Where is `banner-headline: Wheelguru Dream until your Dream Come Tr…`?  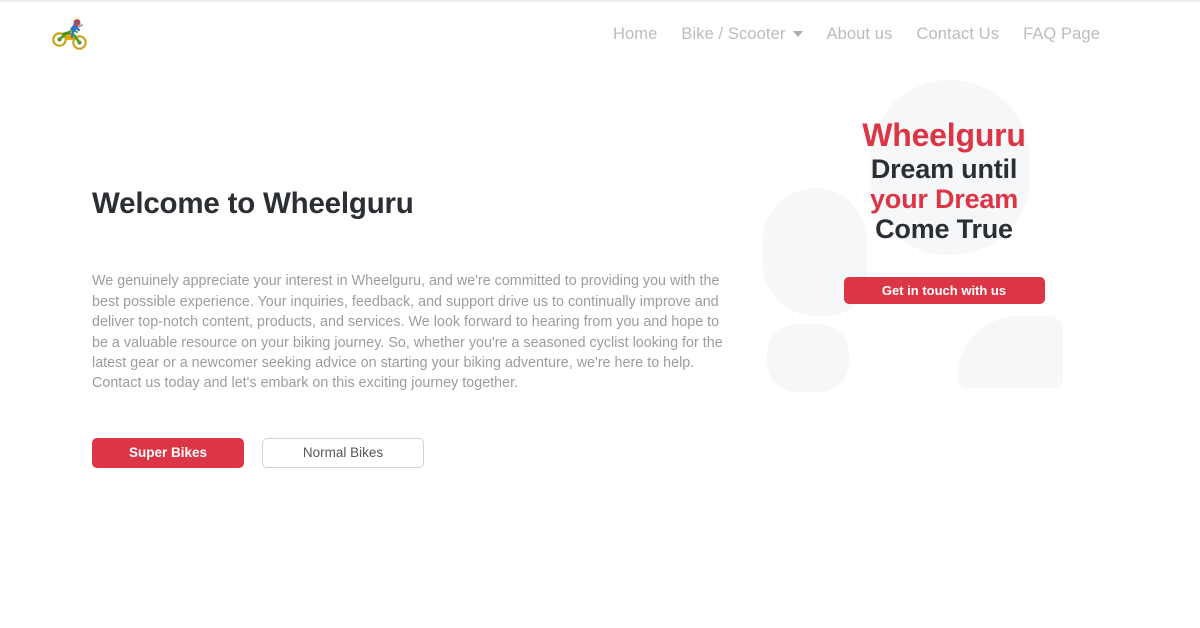 banner-headline: Wheelguru Dream until your Dream Come Tr… is located at coordinates (944, 181).